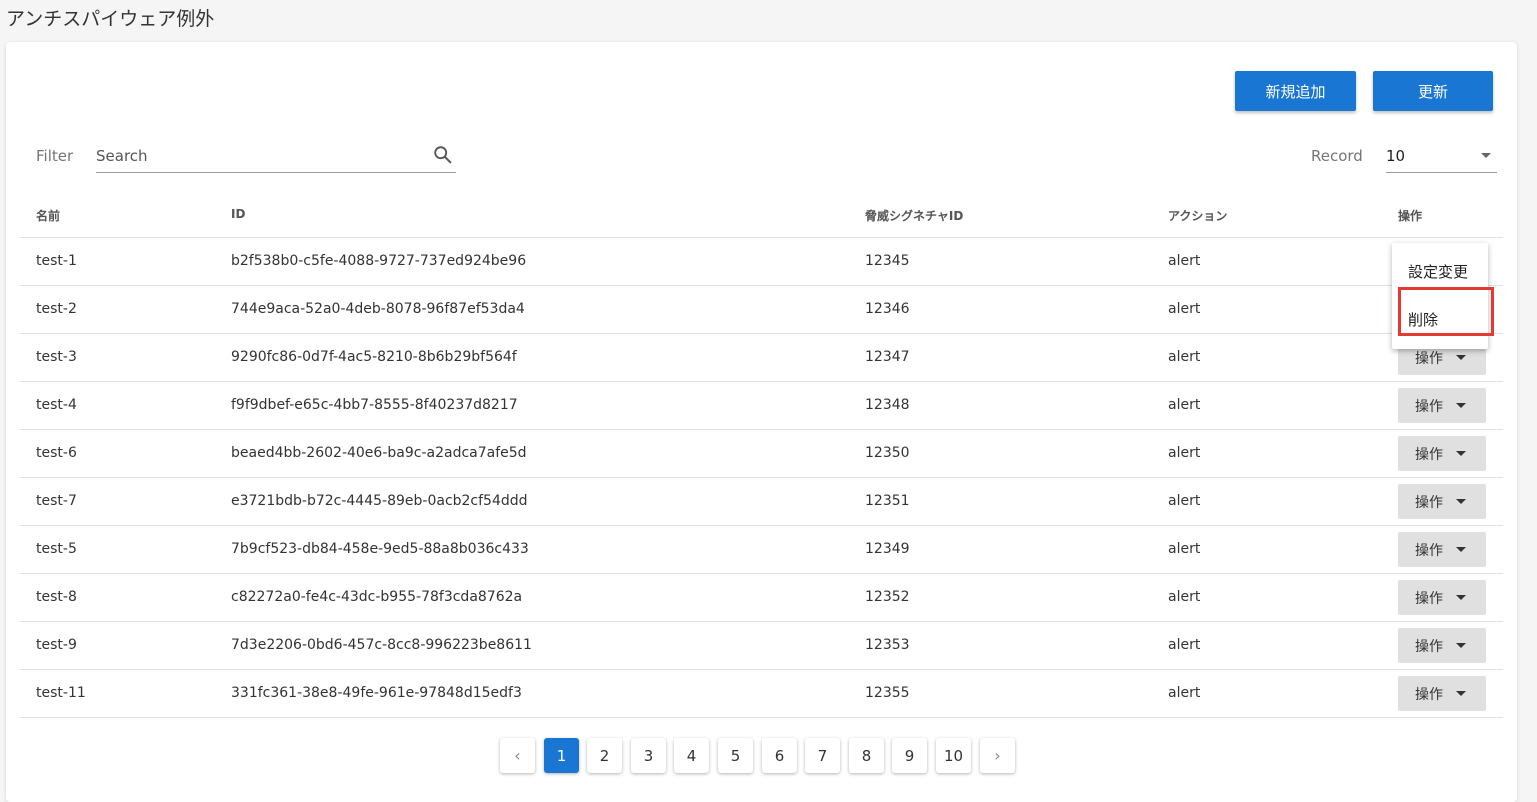 This screenshot has width=1537, height=802. Describe the element at coordinates (1423, 320) in the screenshot. I see `menu-item-label: 削除` at that location.